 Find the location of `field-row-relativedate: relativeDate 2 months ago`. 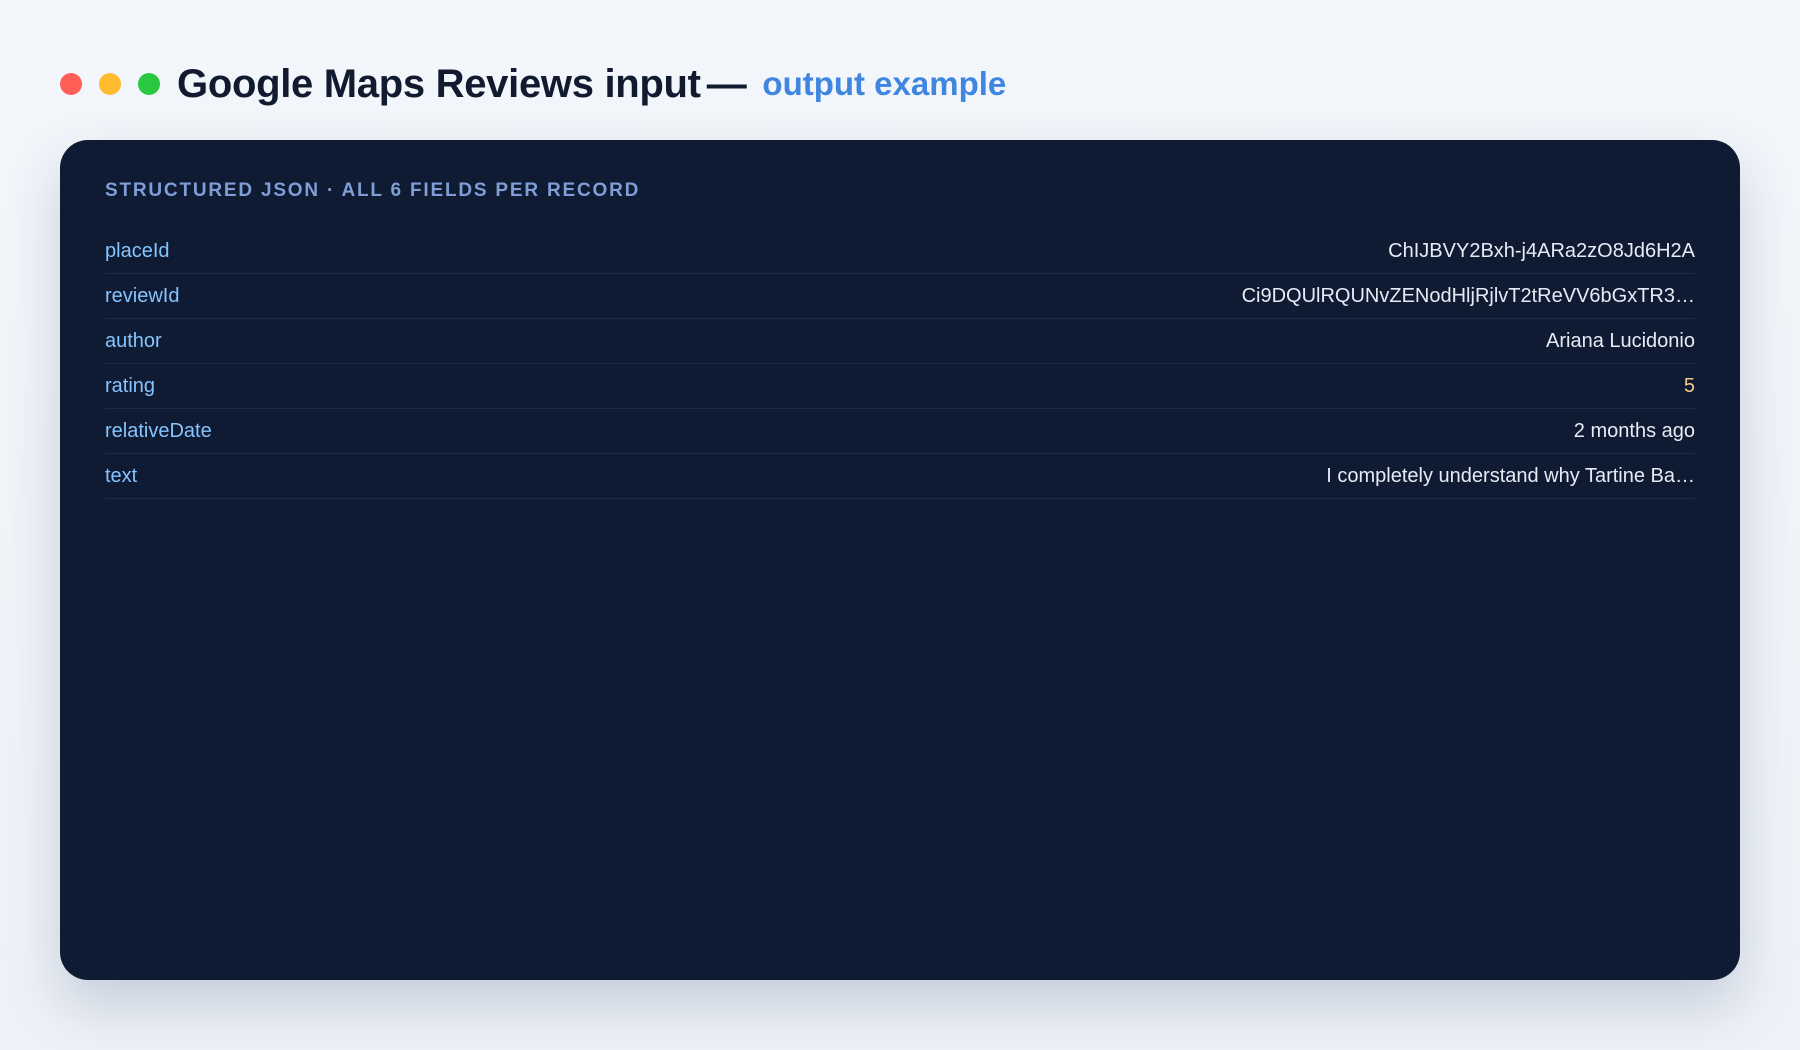

field-row-relativedate: relativeDate 2 months ago is located at coordinates (900, 431).